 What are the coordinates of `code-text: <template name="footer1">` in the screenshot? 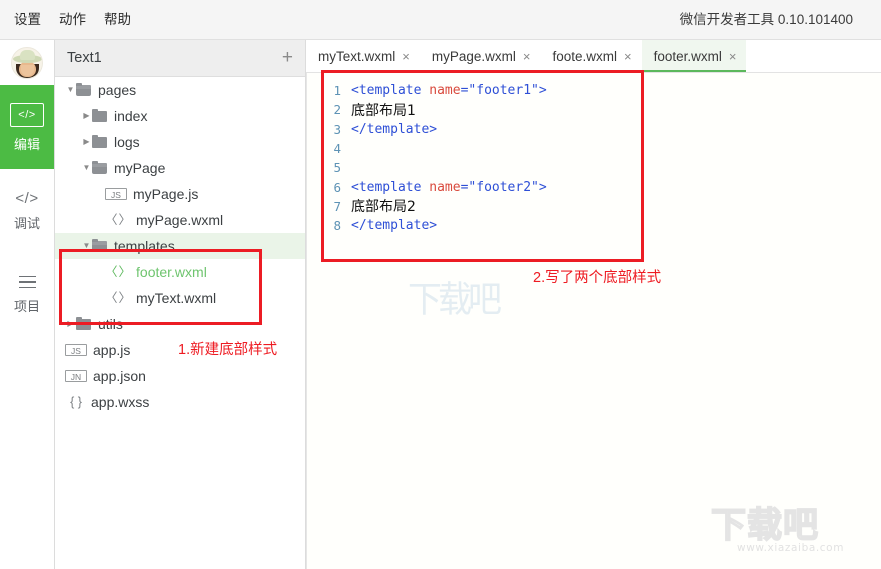 It's located at (449, 90).